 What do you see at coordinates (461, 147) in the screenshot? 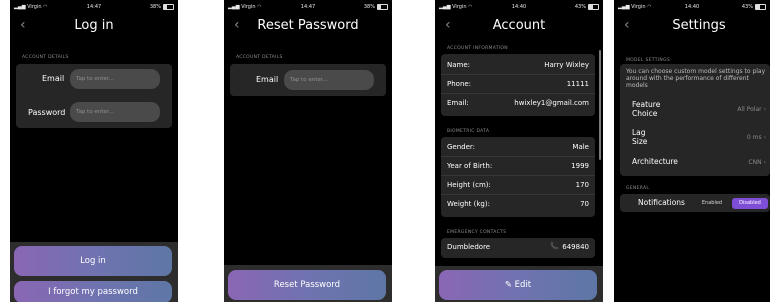
I see `bio-key: Gender:` at bounding box center [461, 147].